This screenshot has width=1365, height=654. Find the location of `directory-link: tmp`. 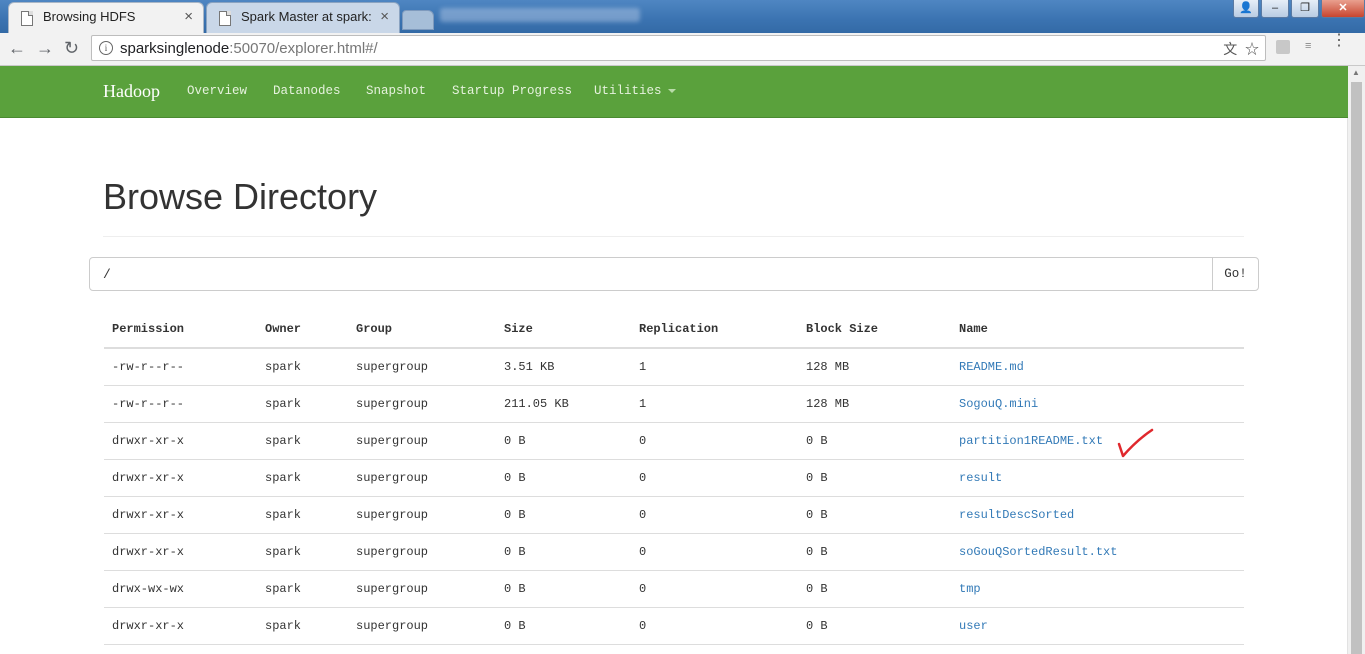

directory-link: tmp is located at coordinates (970, 589).